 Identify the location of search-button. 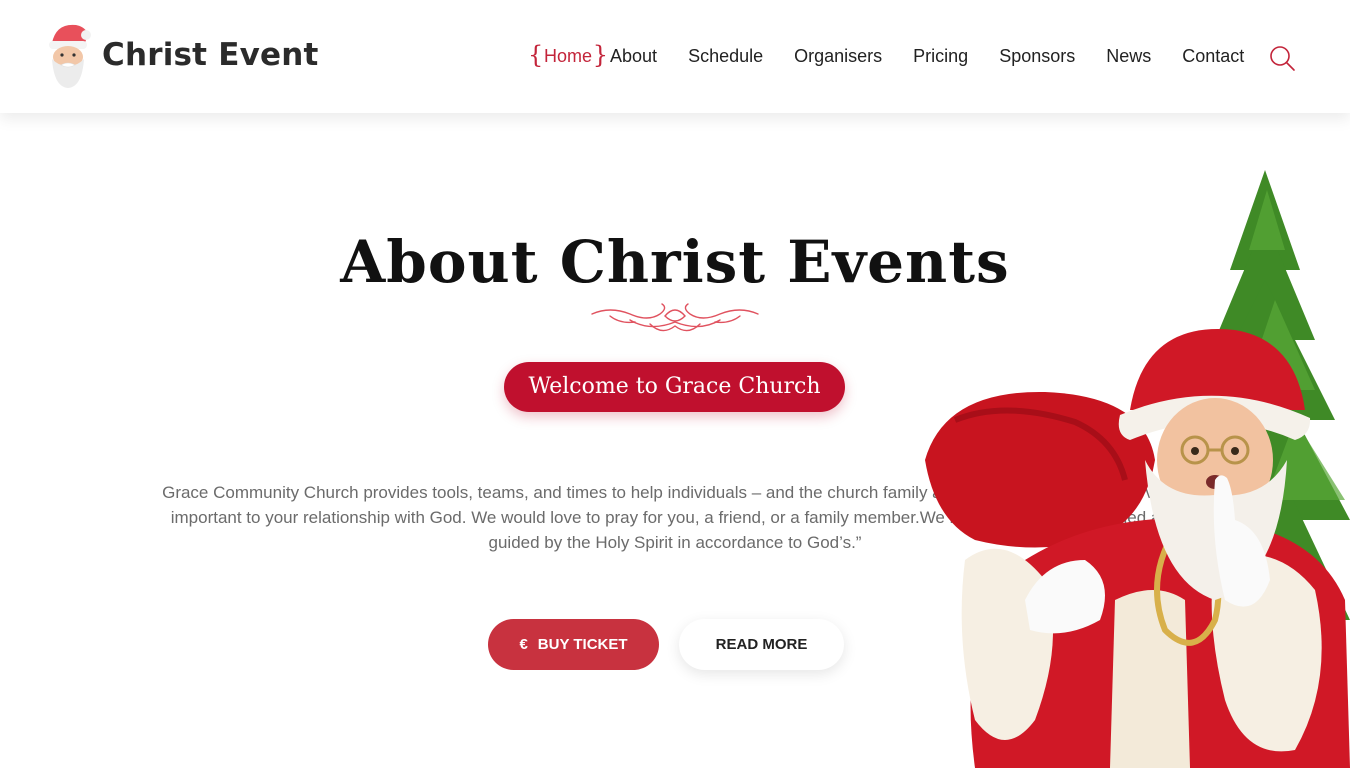
(1282, 58).